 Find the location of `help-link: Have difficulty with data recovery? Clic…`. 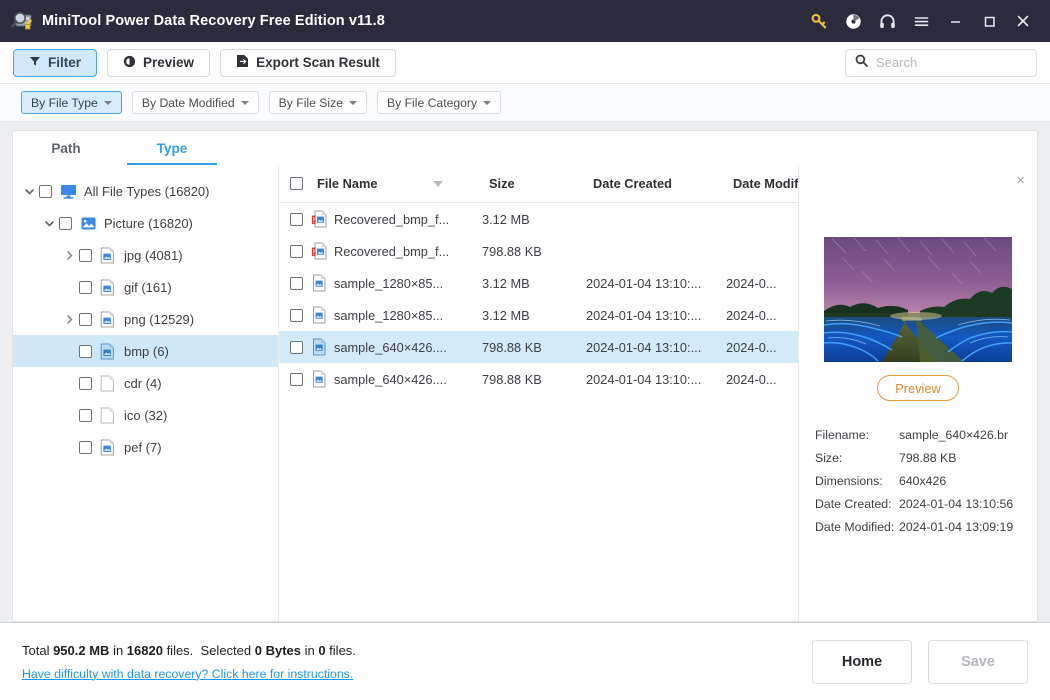

help-link: Have difficulty with data recovery? Clic… is located at coordinates (189, 674).